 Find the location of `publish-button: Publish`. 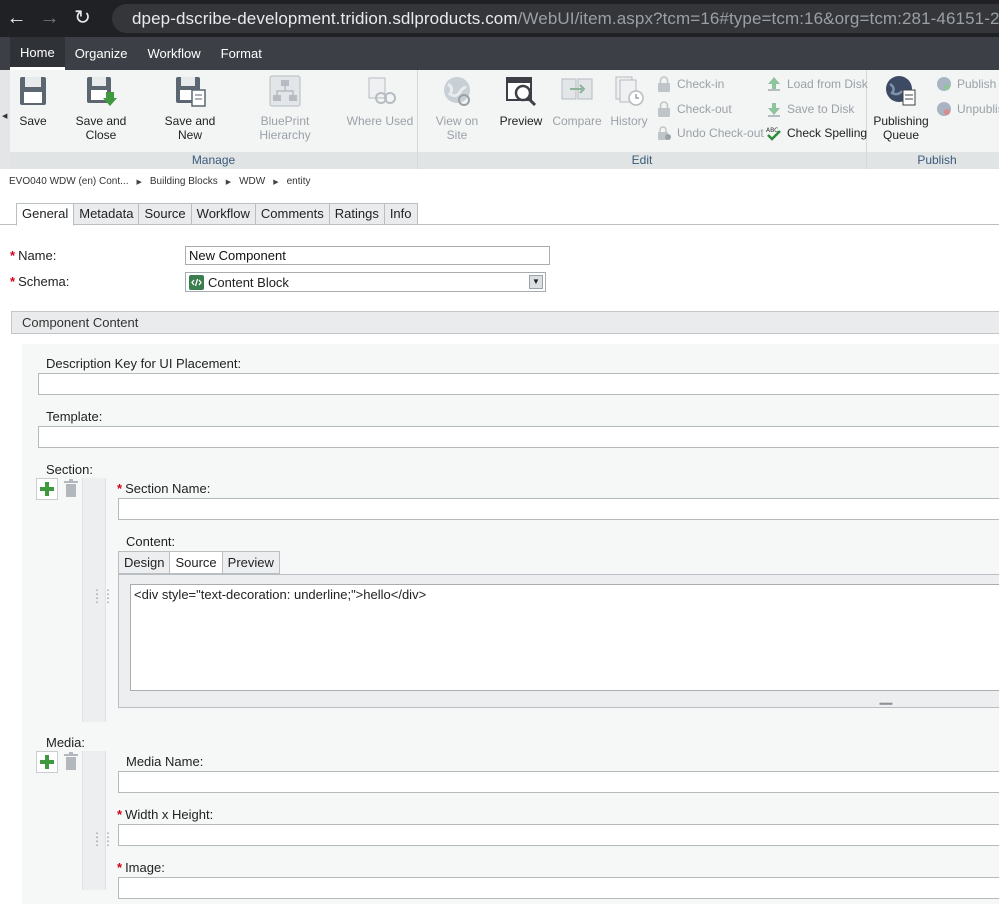

publish-button: Publish is located at coordinates (966, 84).